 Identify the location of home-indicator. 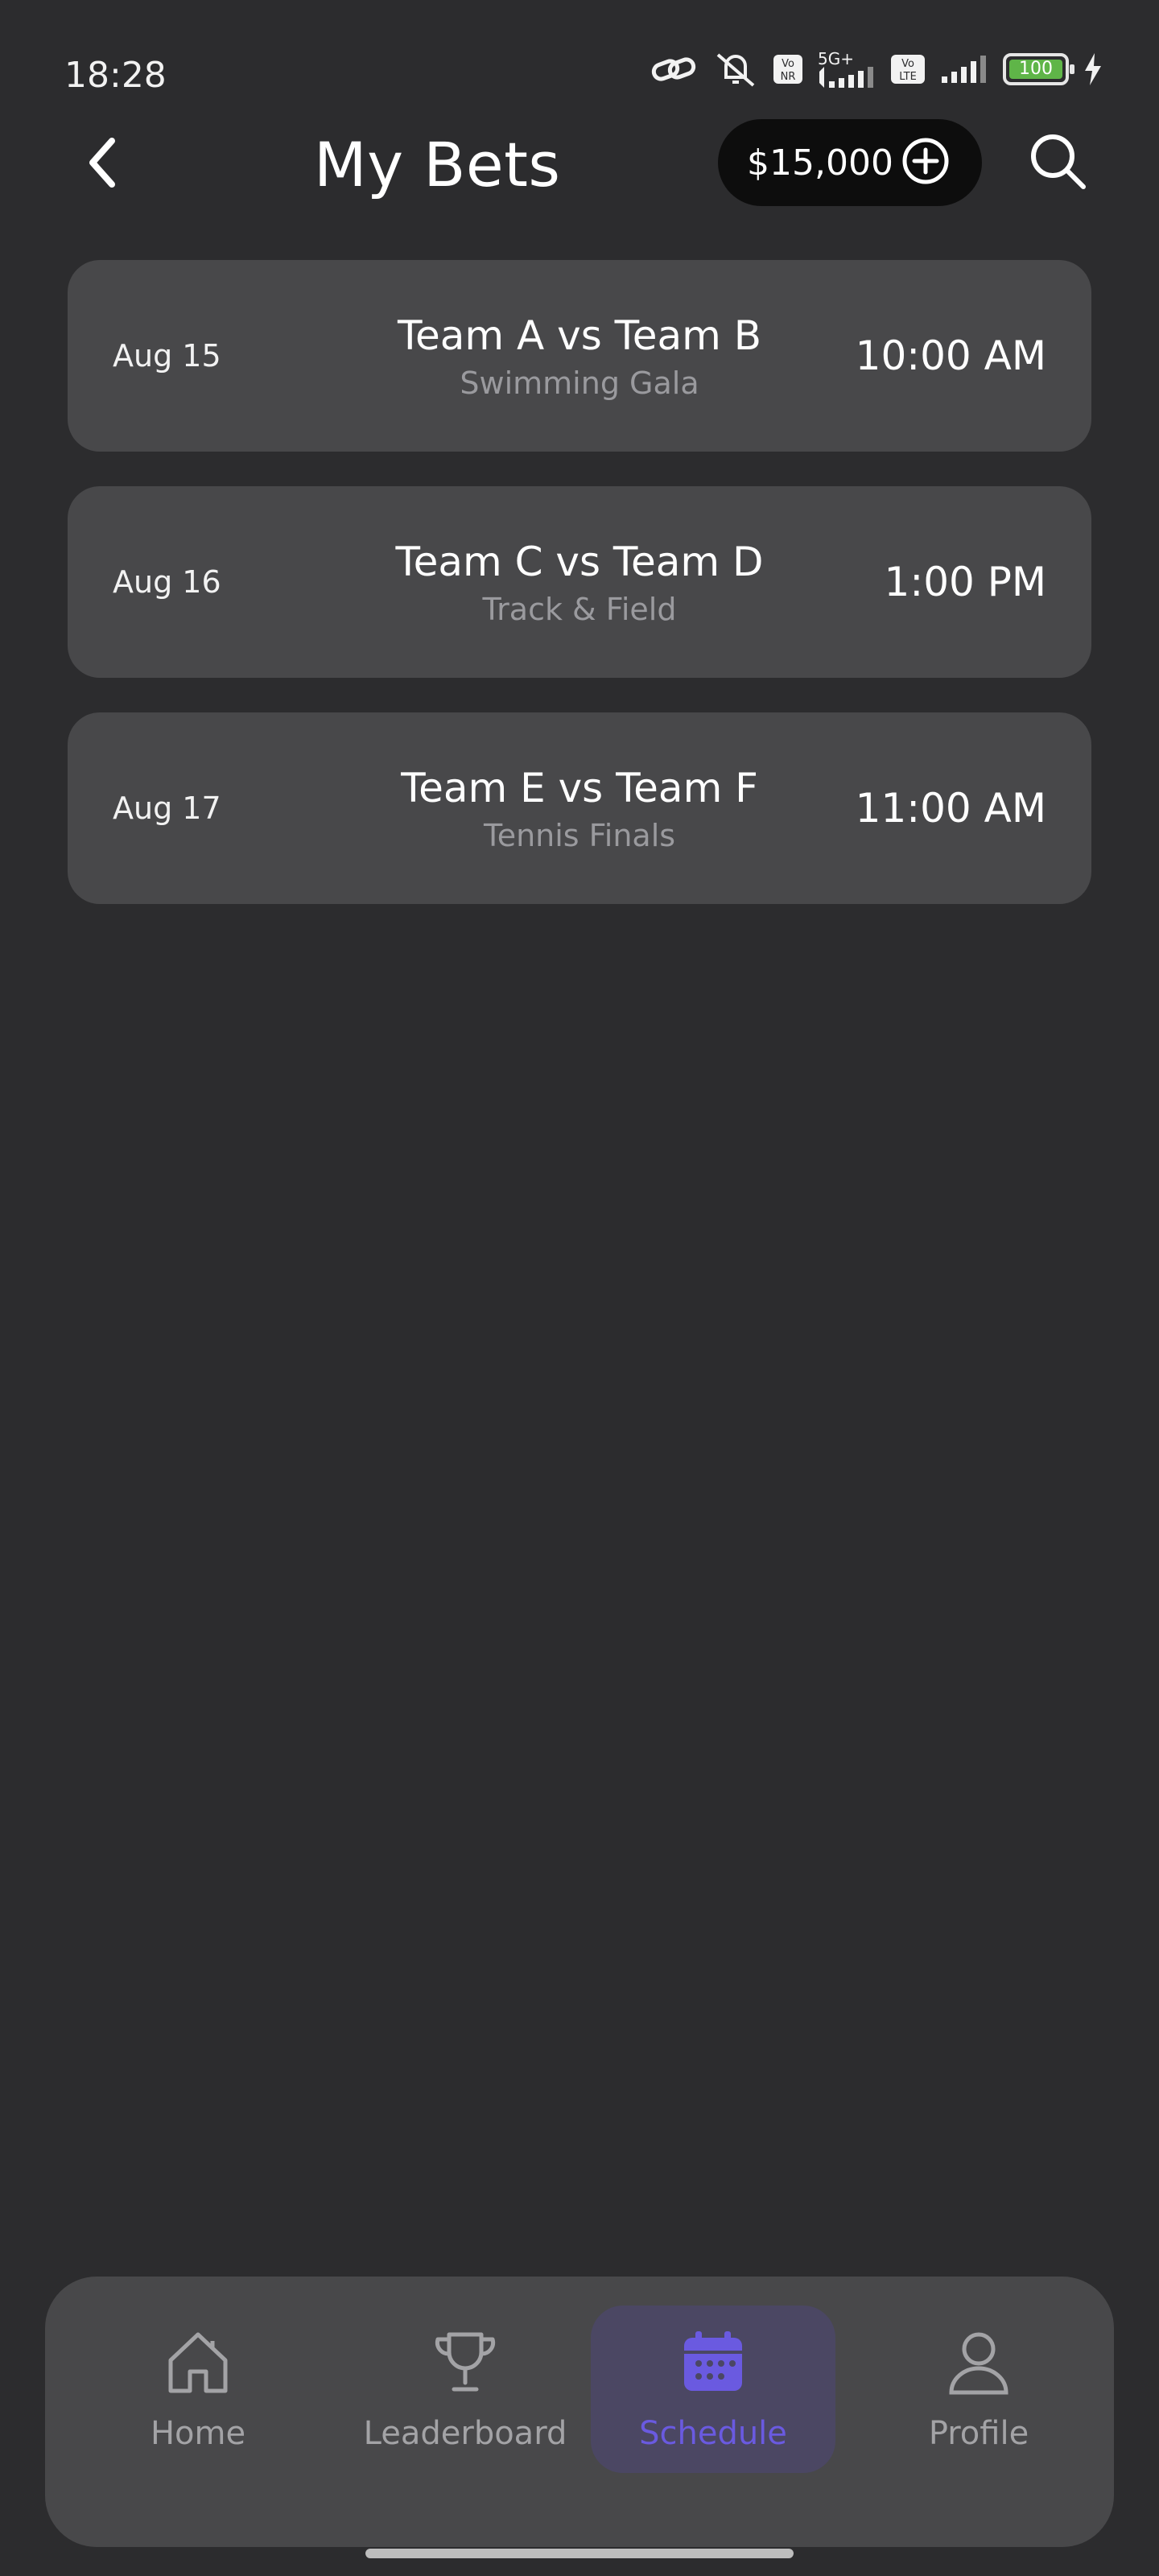
(579, 2553).